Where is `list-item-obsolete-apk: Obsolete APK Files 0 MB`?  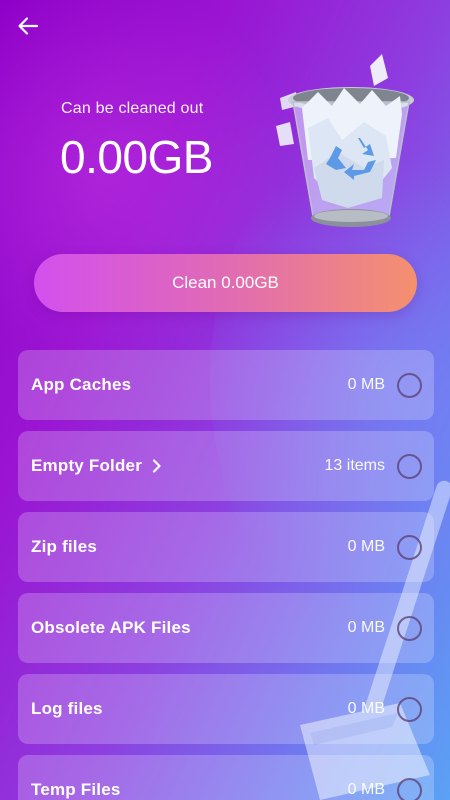
list-item-obsolete-apk: Obsolete APK Files 0 MB is located at coordinates (226, 628).